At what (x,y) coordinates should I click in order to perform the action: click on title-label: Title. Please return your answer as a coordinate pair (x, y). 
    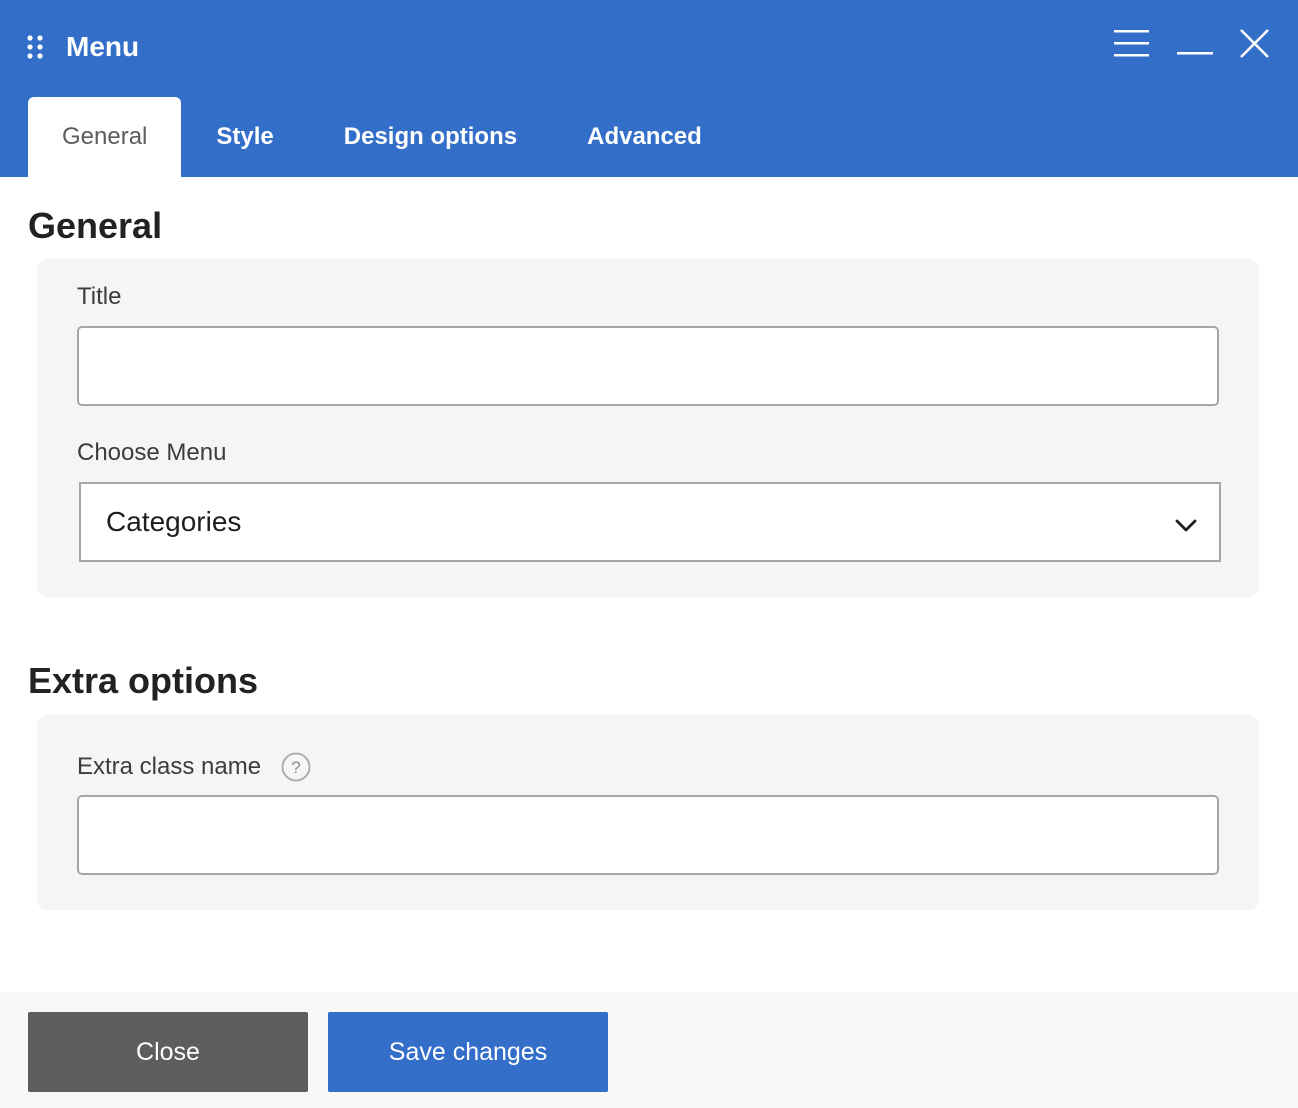
    Looking at the image, I should click on (99, 296).